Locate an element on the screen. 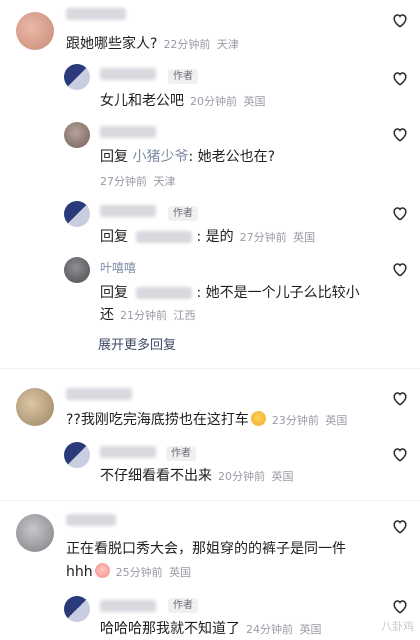 This screenshot has width=420, height=640. comment-location: 天津 is located at coordinates (227, 44).